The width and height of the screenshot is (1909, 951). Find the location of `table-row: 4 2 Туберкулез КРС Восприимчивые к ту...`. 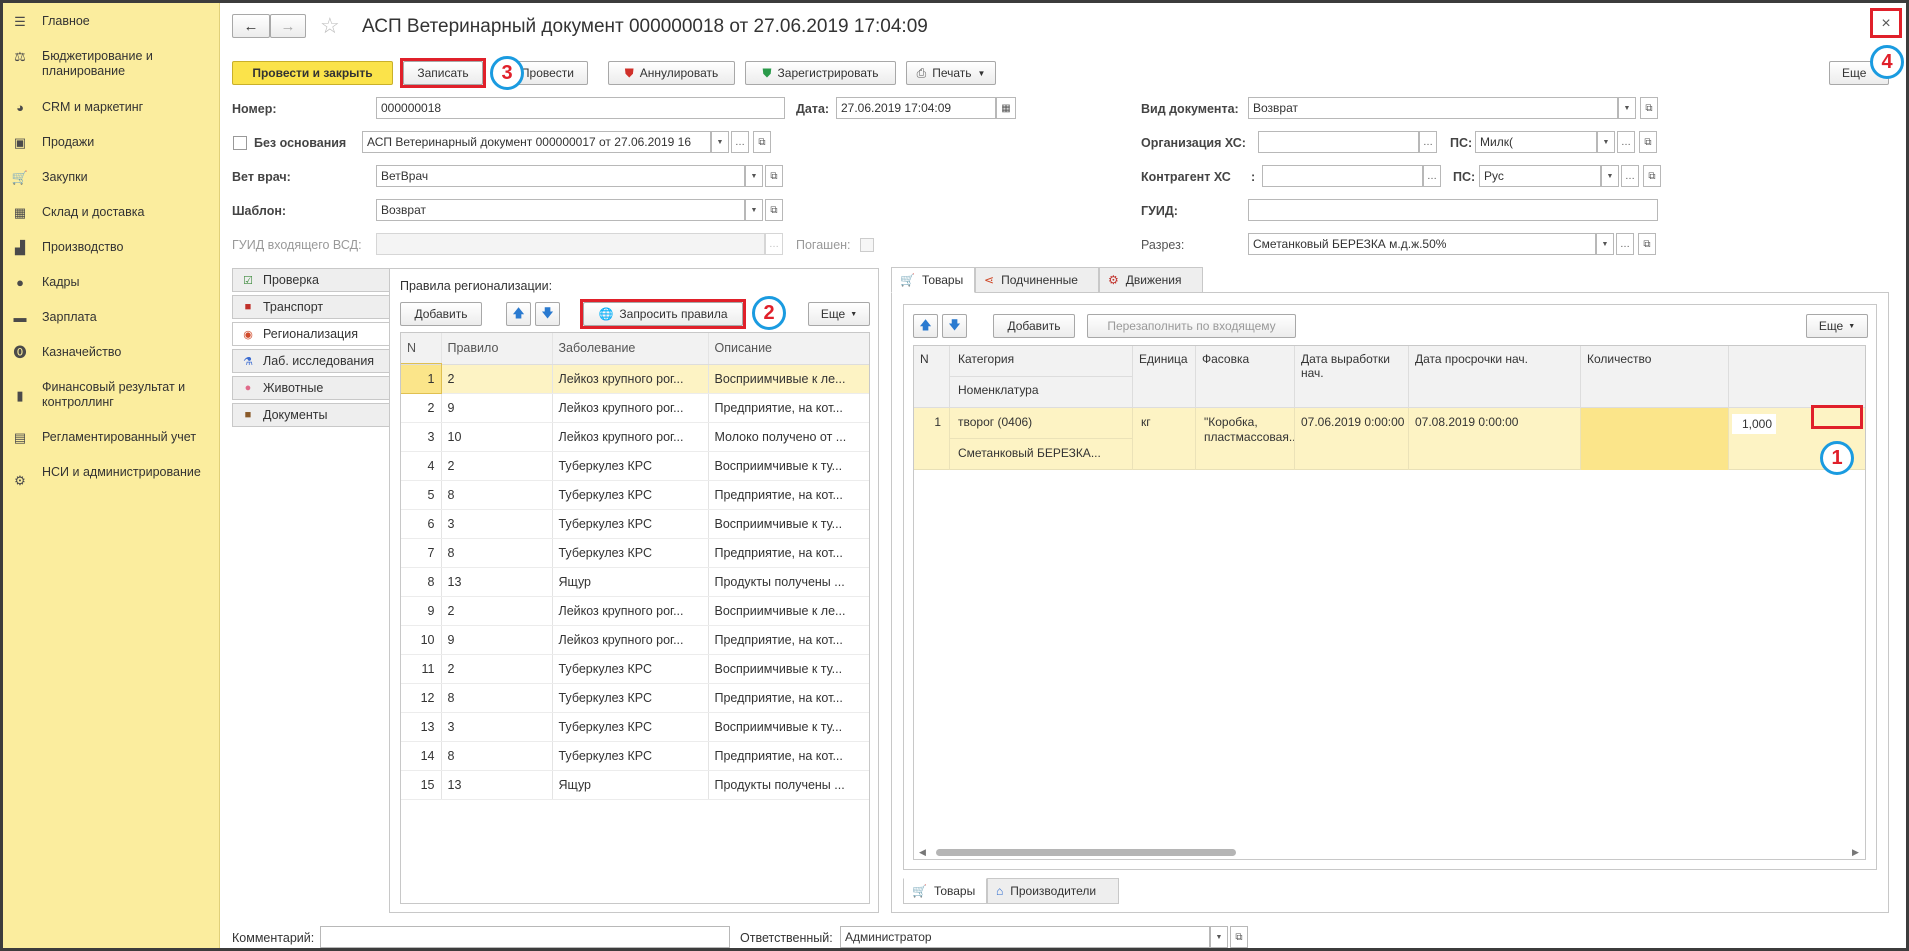

table-row: 4 2 Туберкулез КРС Восприимчивые к ту... is located at coordinates (635, 466).